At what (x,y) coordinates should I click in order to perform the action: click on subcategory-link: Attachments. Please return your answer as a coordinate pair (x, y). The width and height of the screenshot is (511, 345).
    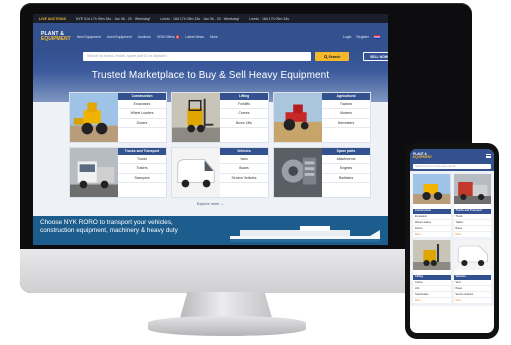
    Looking at the image, I should click on (346, 160).